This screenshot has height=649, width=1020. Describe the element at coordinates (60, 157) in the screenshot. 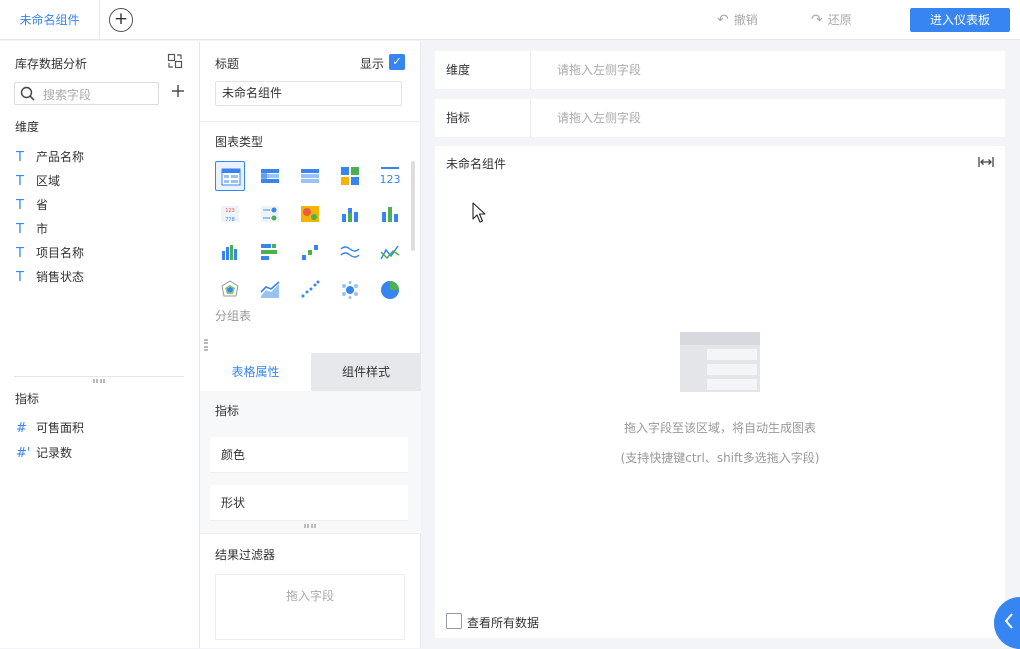

I see `dimension-field-label: 产品名称` at that location.